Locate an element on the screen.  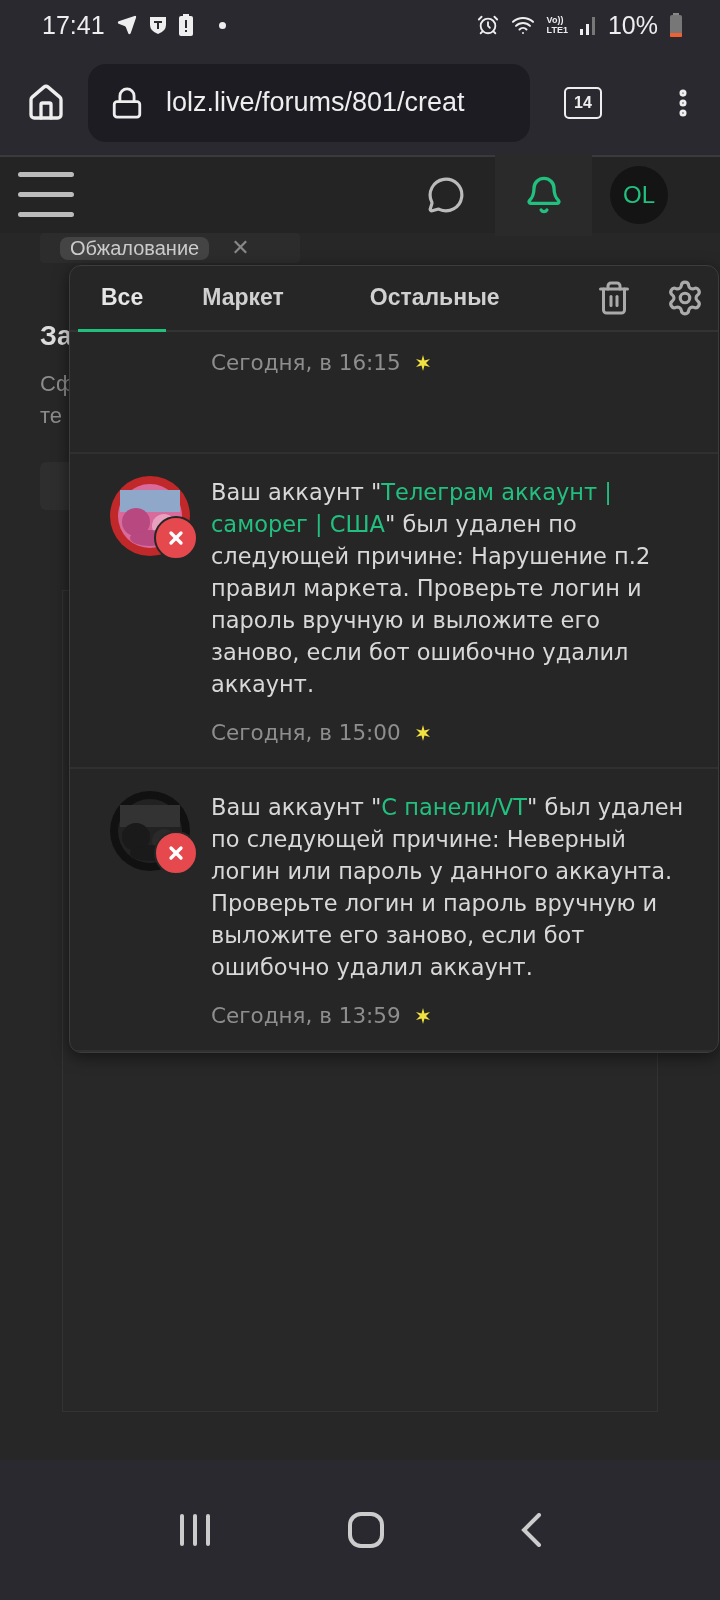
battery-icon is located at coordinates (676, 25).